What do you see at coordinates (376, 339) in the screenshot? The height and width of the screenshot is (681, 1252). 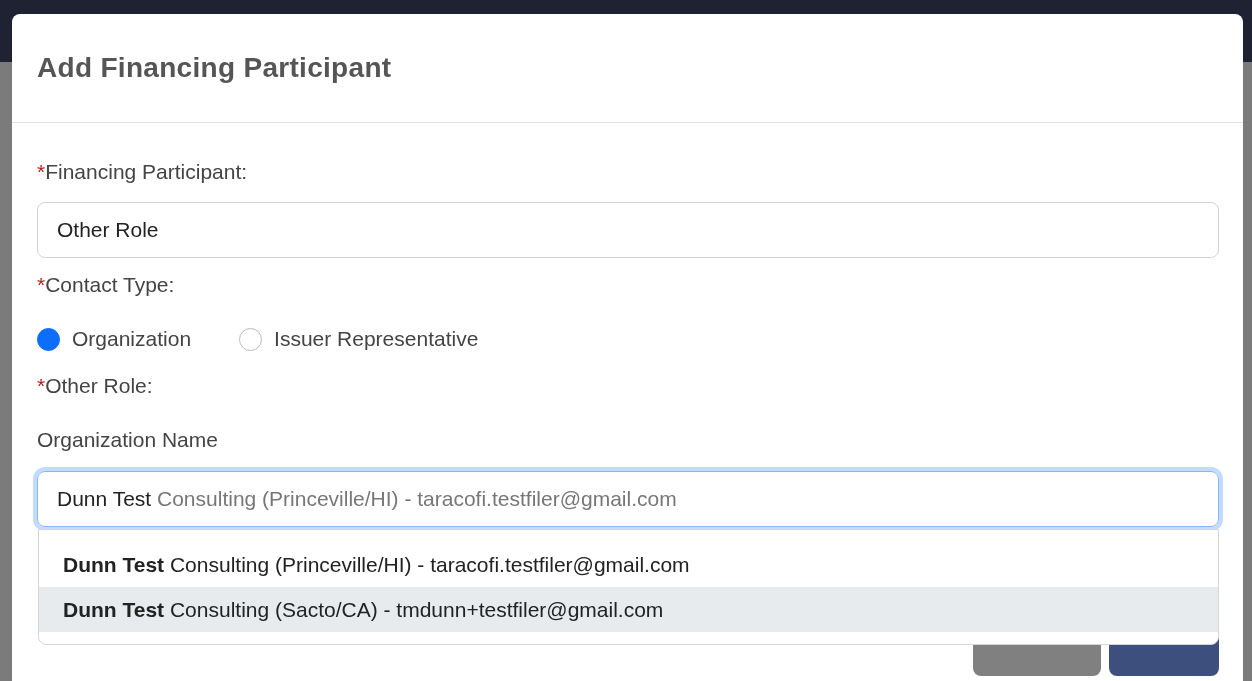 I see `radio-label: Issuer Representative` at bounding box center [376, 339].